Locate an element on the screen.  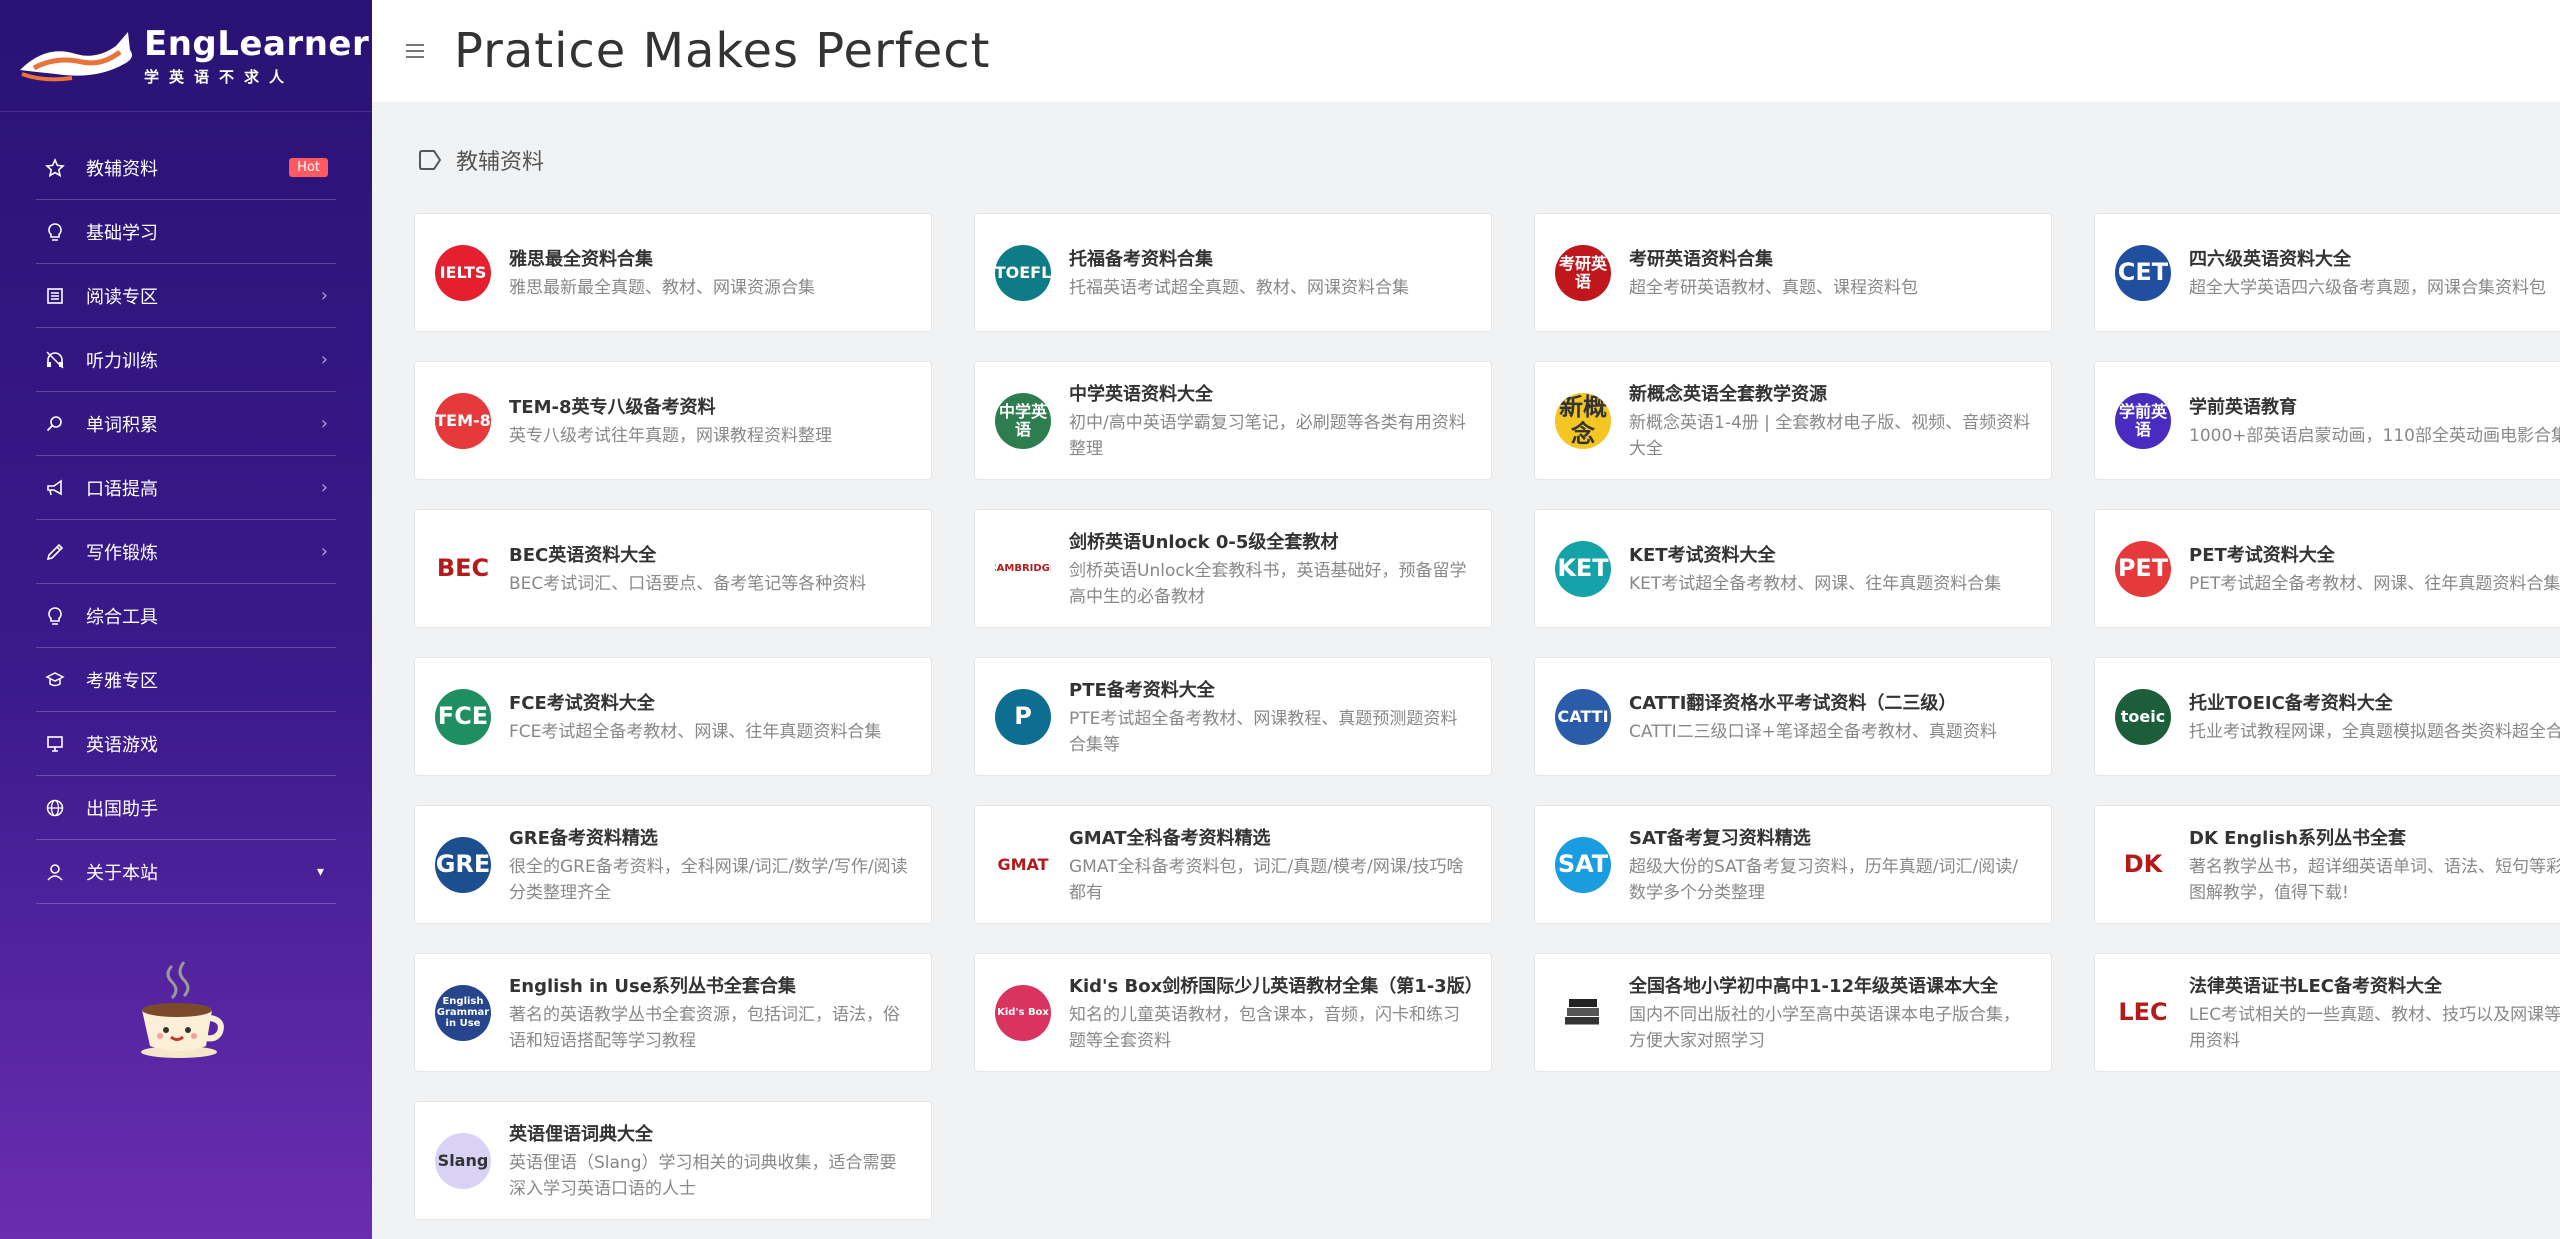
star-icon is located at coordinates (55, 168).